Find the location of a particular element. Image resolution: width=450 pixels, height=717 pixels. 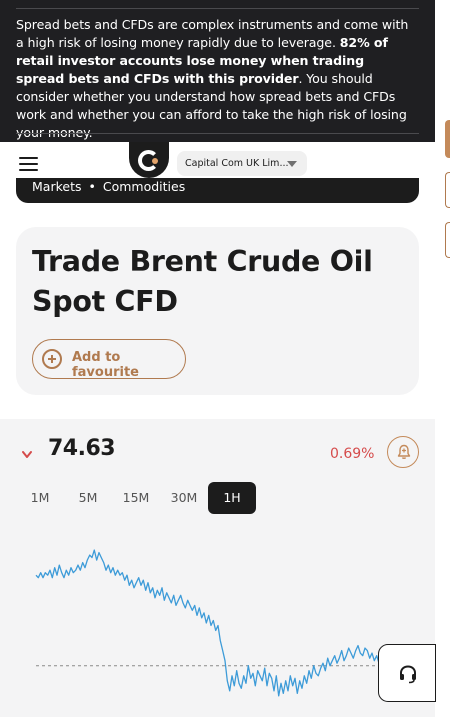

price-change: 0.69% is located at coordinates (352, 454).